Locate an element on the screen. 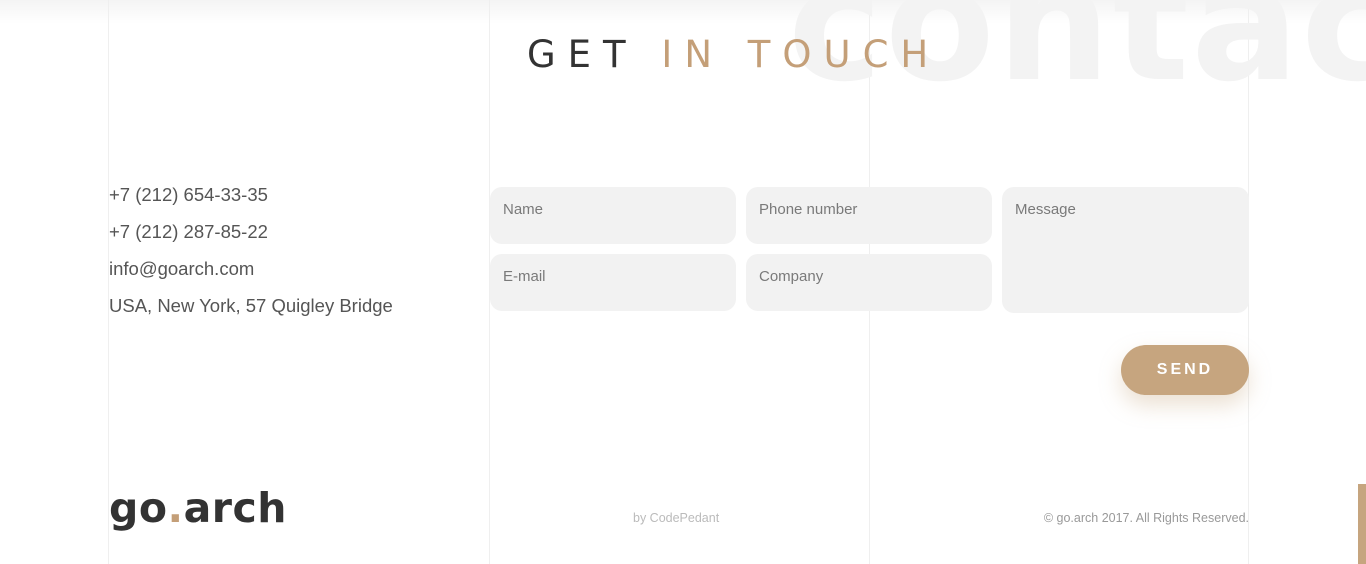 Image resolution: width=1366 pixels, height=564 pixels. phone-input: Phone number is located at coordinates (869, 215).